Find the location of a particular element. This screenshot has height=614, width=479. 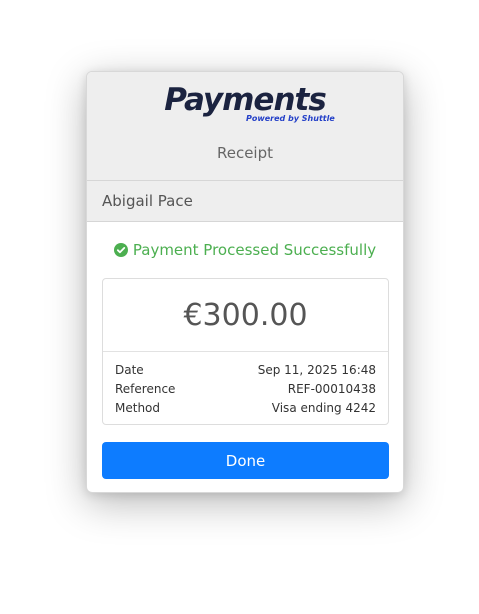

detail-value: REF-00010438 is located at coordinates (331, 389).